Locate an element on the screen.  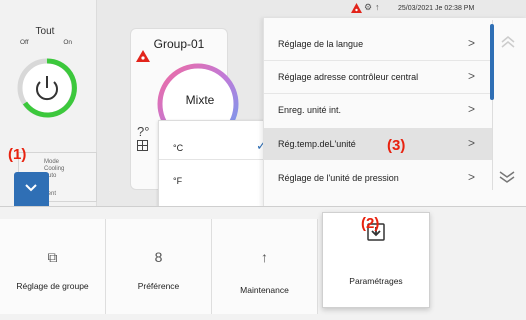
tile-preference: 8 Préférence is located at coordinates (159, 266).